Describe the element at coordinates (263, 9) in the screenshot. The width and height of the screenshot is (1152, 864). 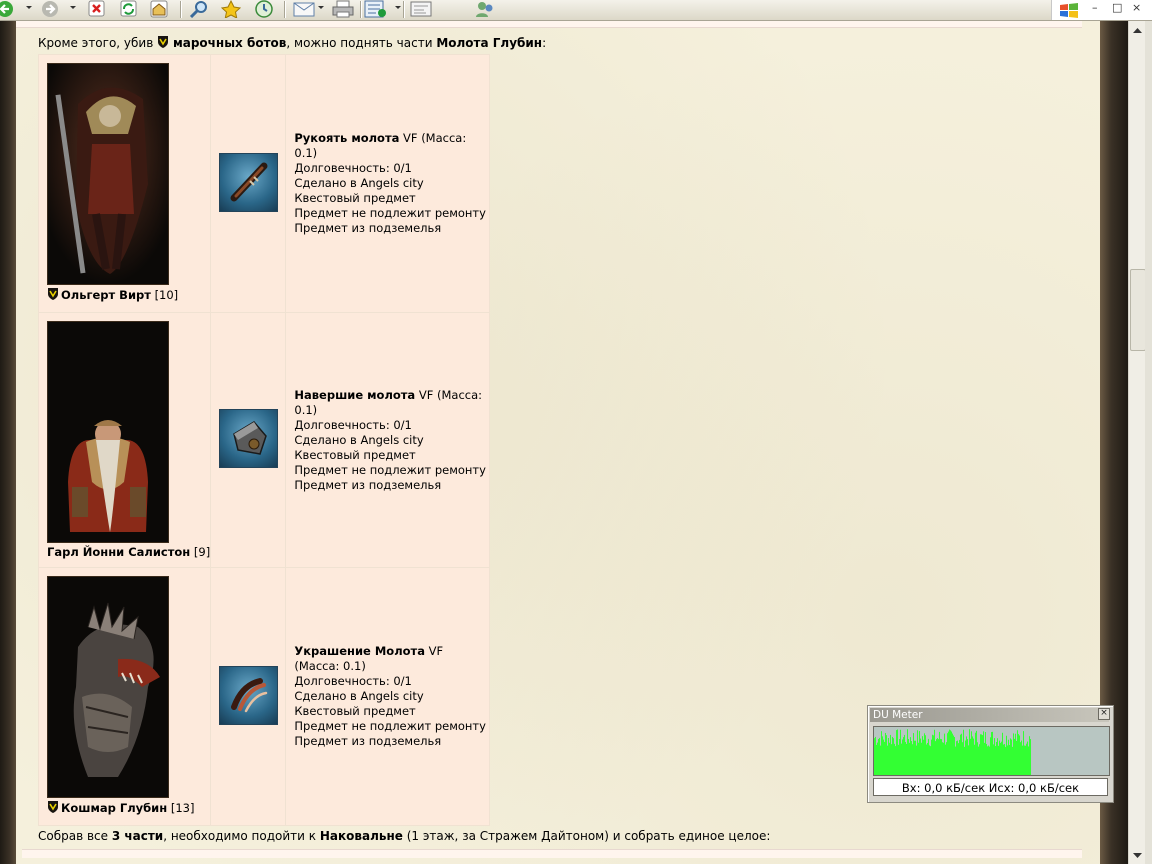
I see `history-button` at that location.